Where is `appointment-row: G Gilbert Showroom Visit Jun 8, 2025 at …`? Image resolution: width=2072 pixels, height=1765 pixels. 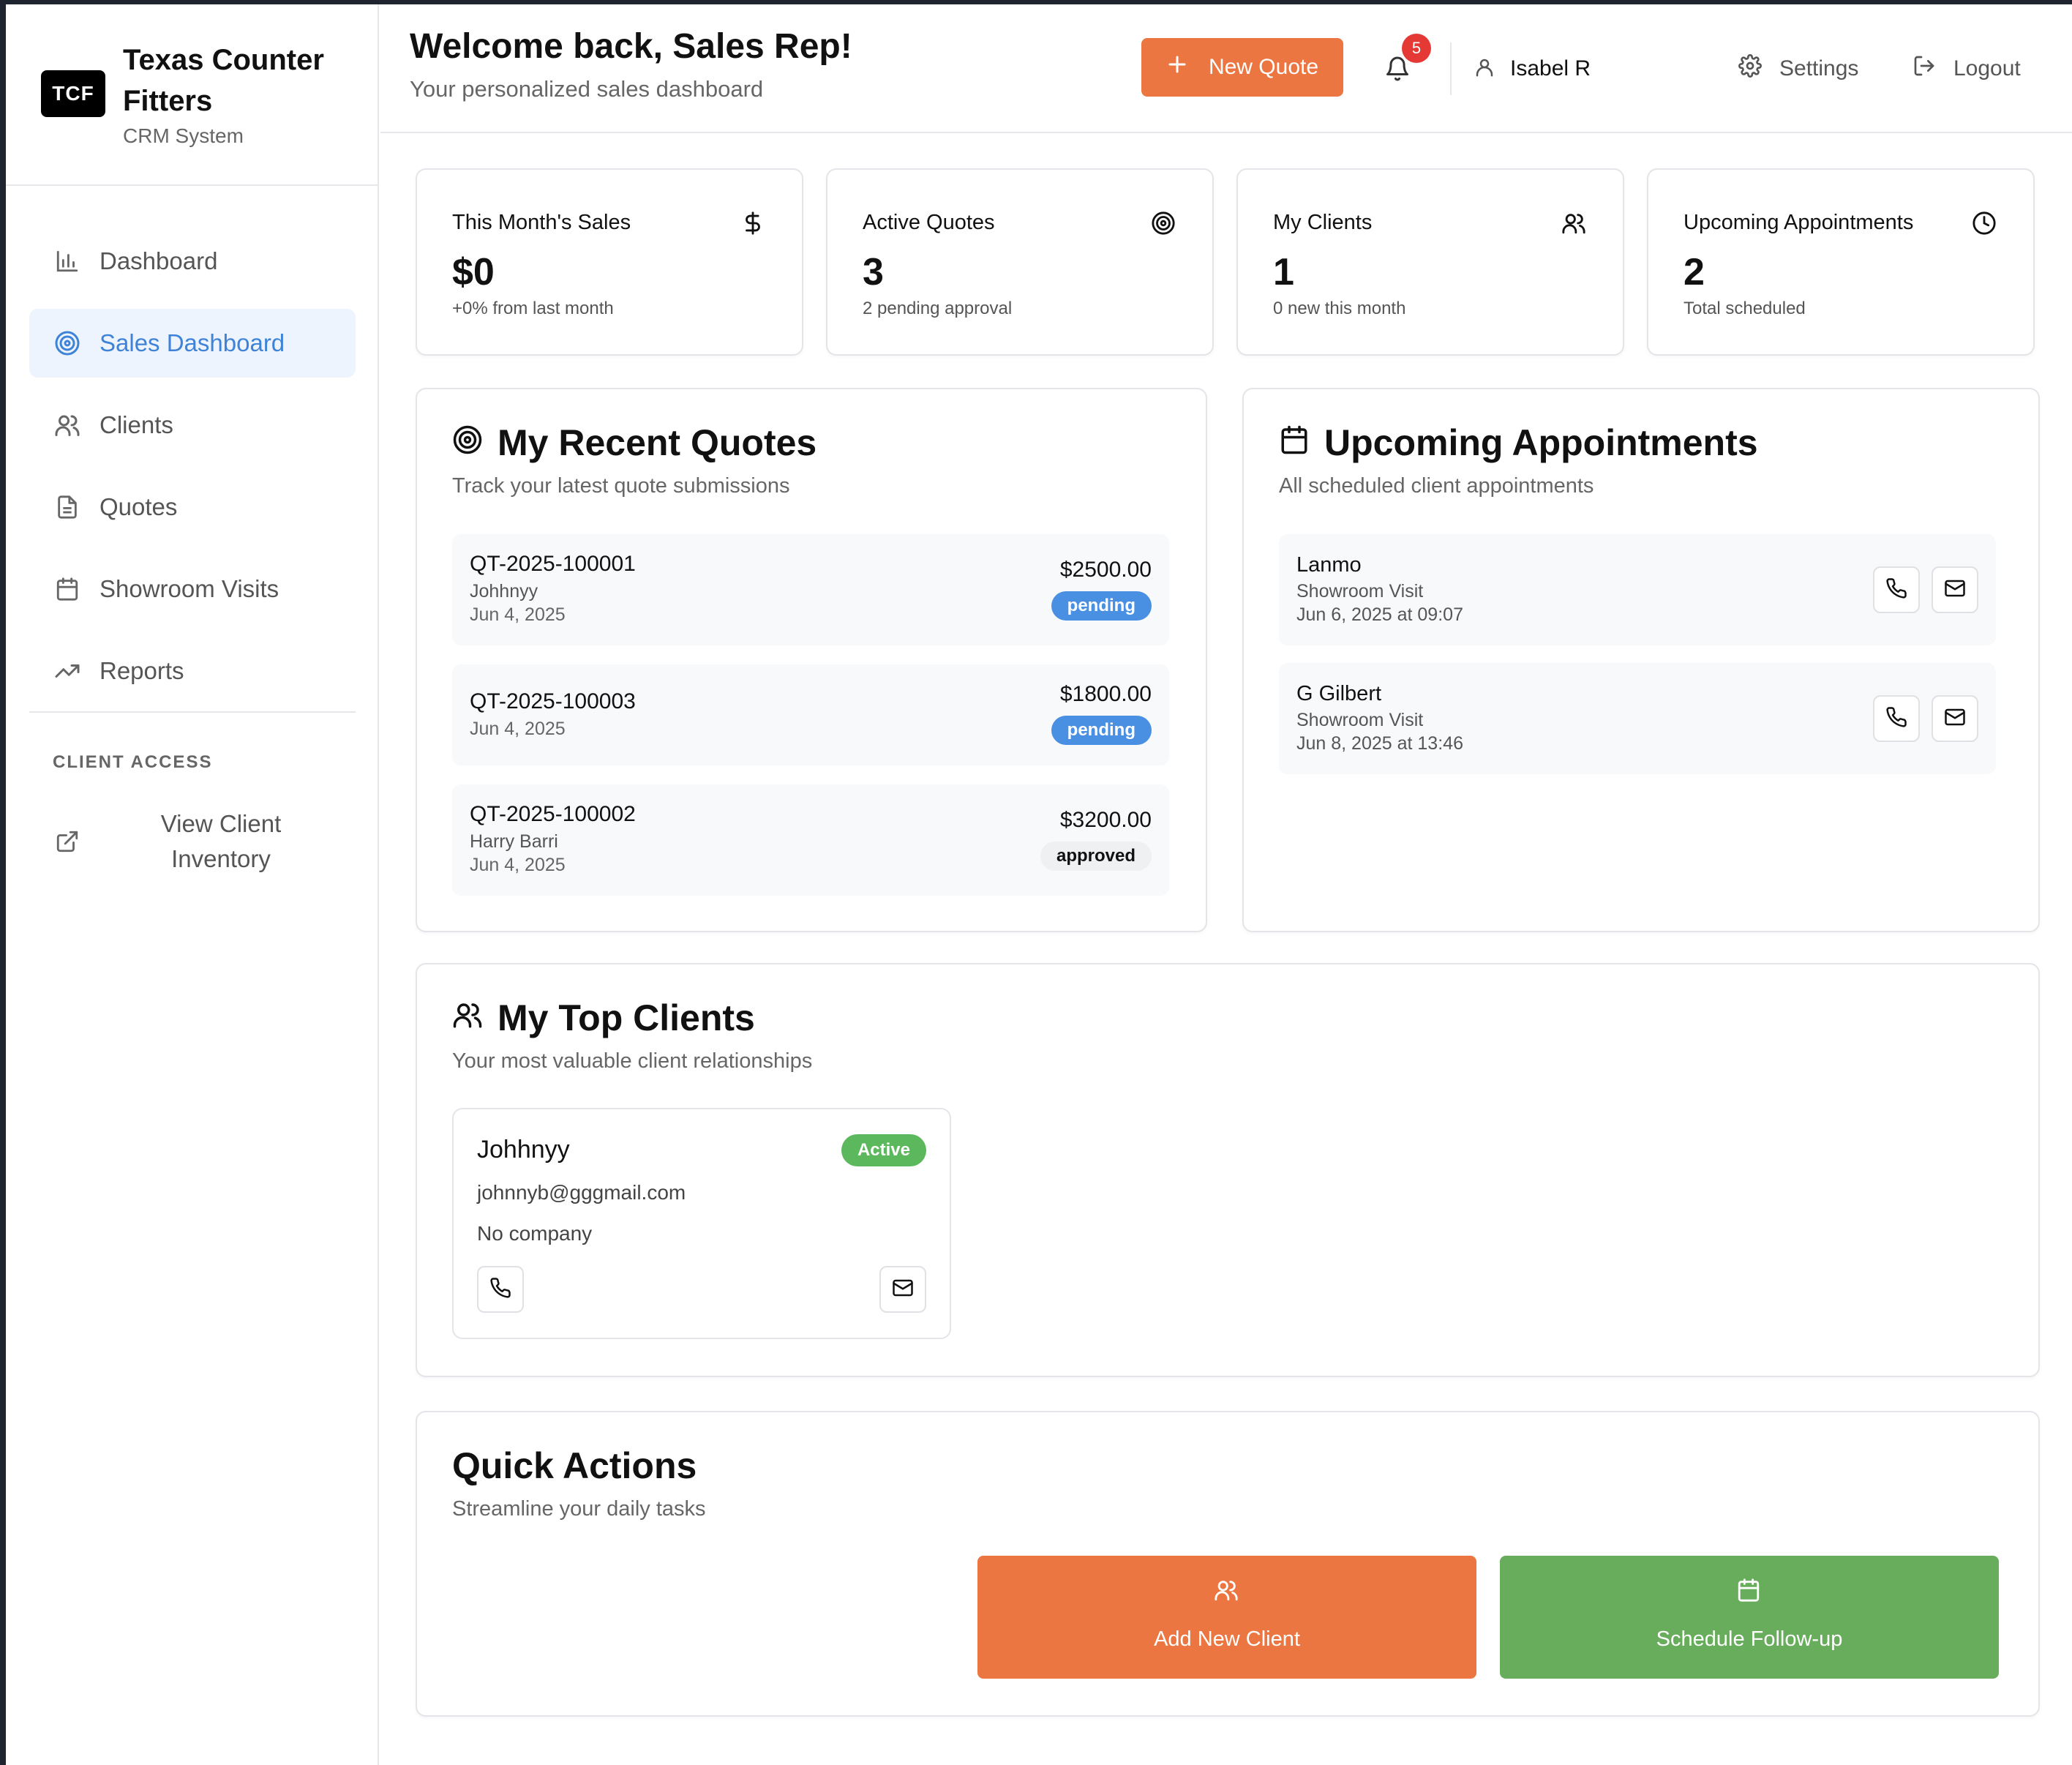 appointment-row: G Gilbert Showroom Visit Jun 8, 2025 at … is located at coordinates (1637, 718).